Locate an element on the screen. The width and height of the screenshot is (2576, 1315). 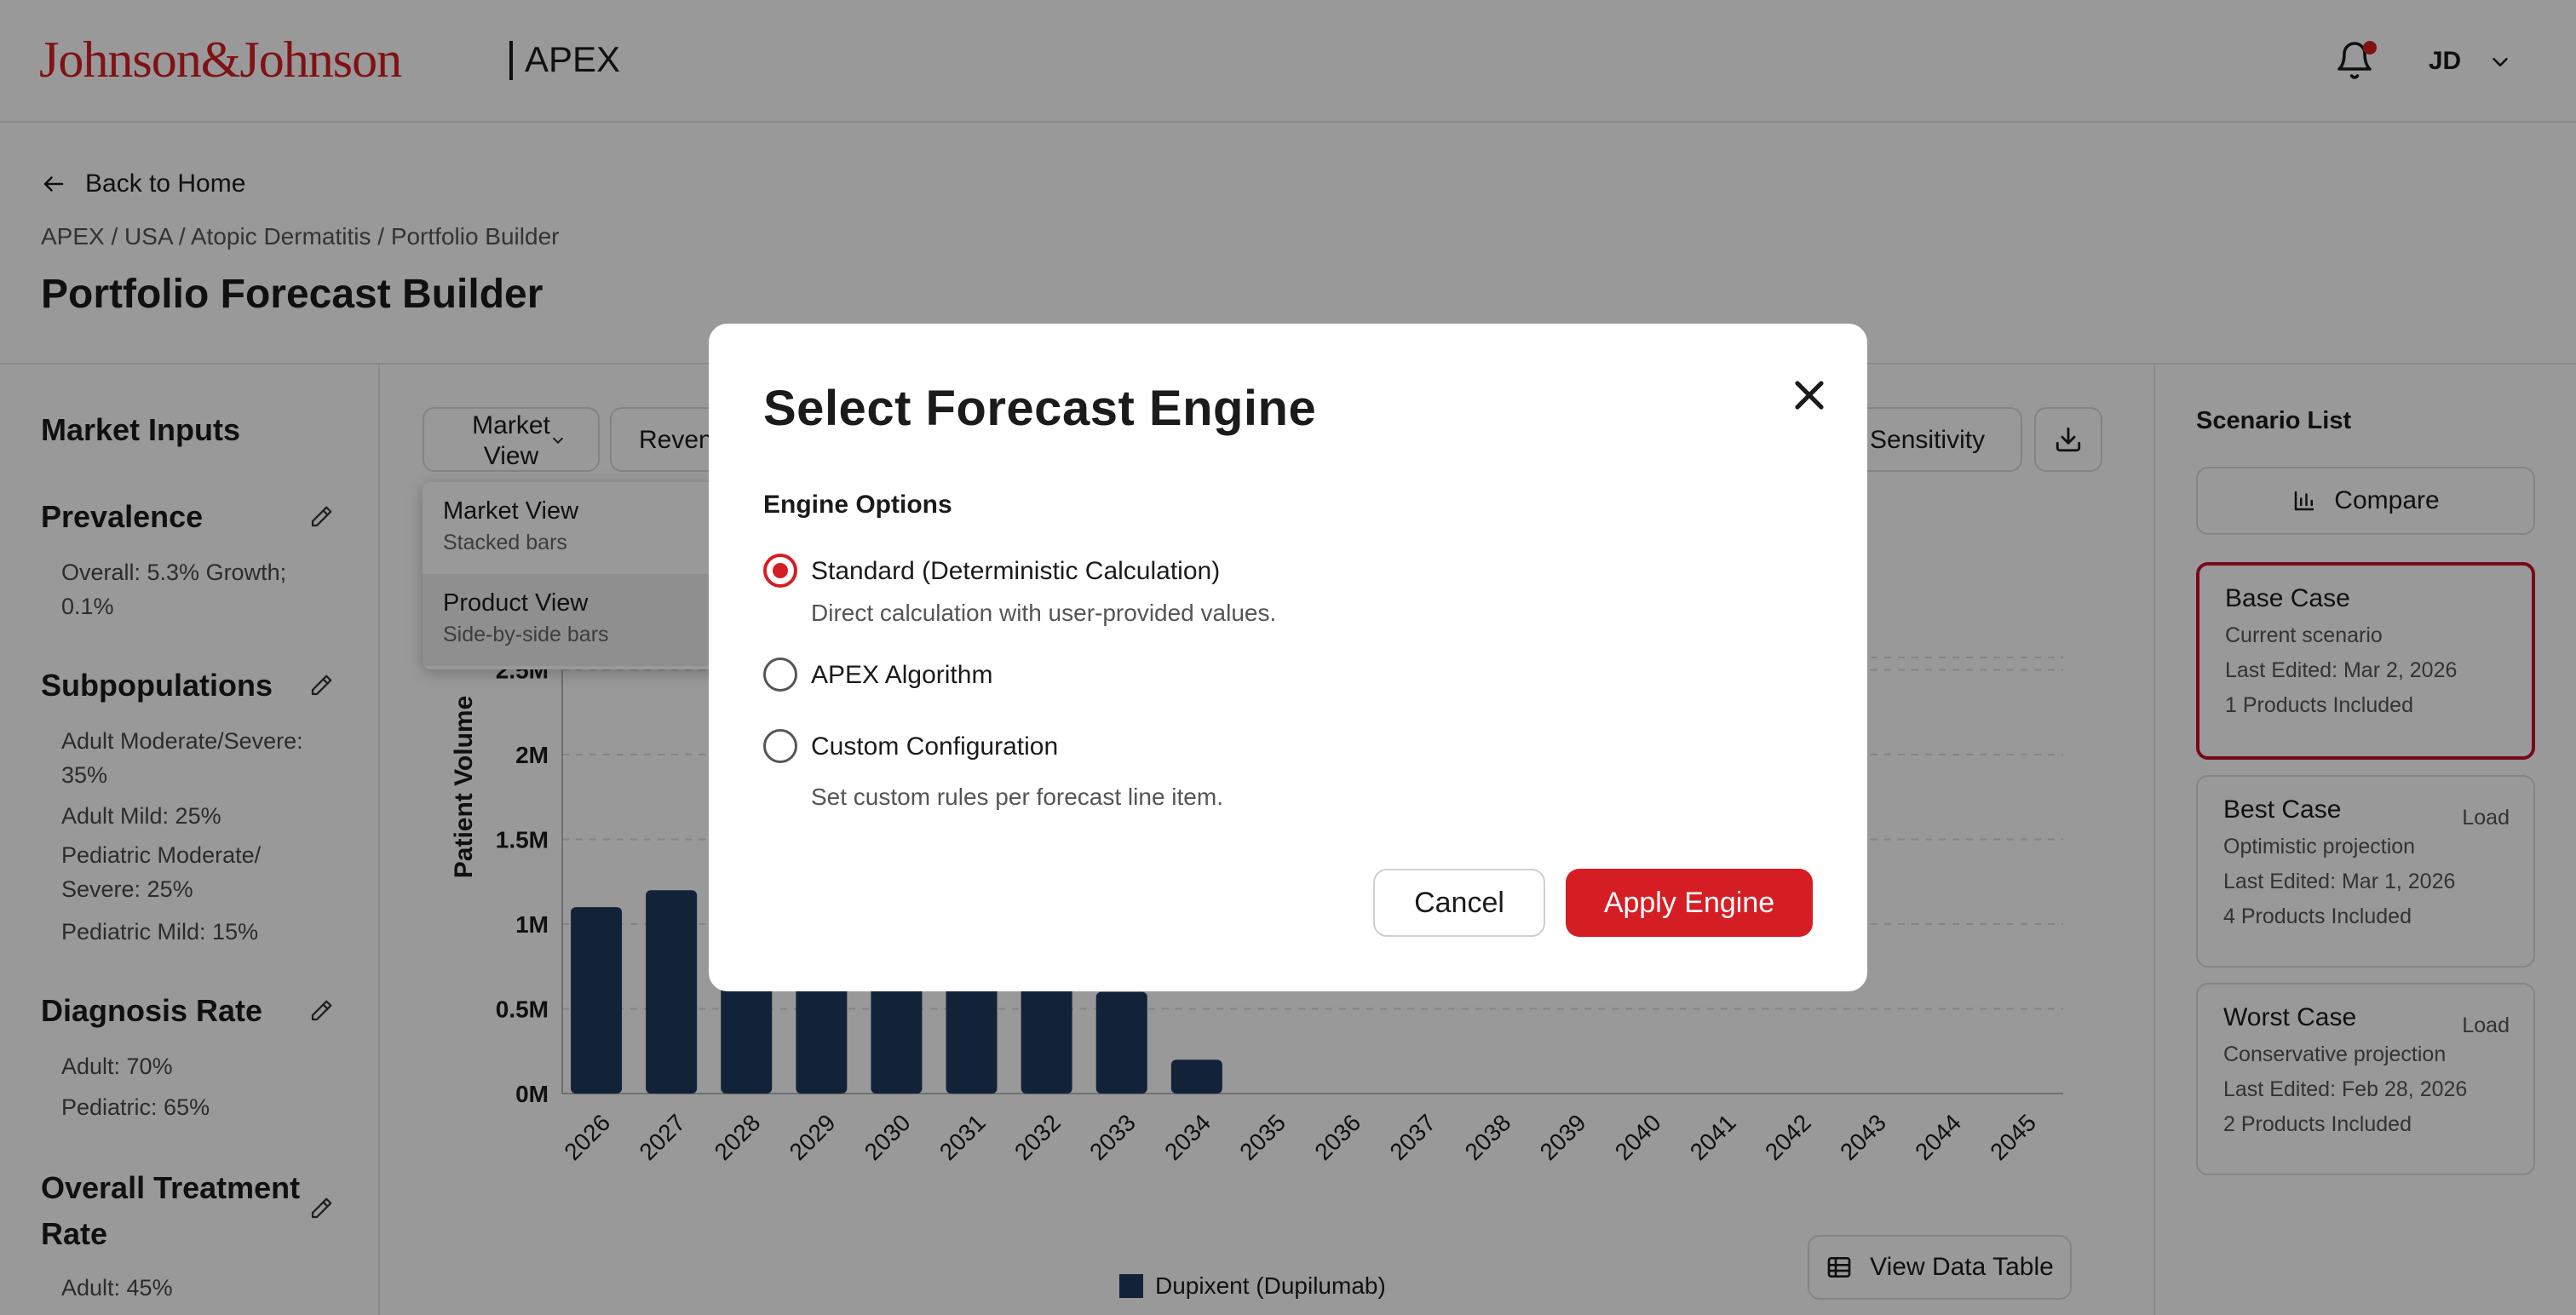
close-icon is located at coordinates (1809, 395).